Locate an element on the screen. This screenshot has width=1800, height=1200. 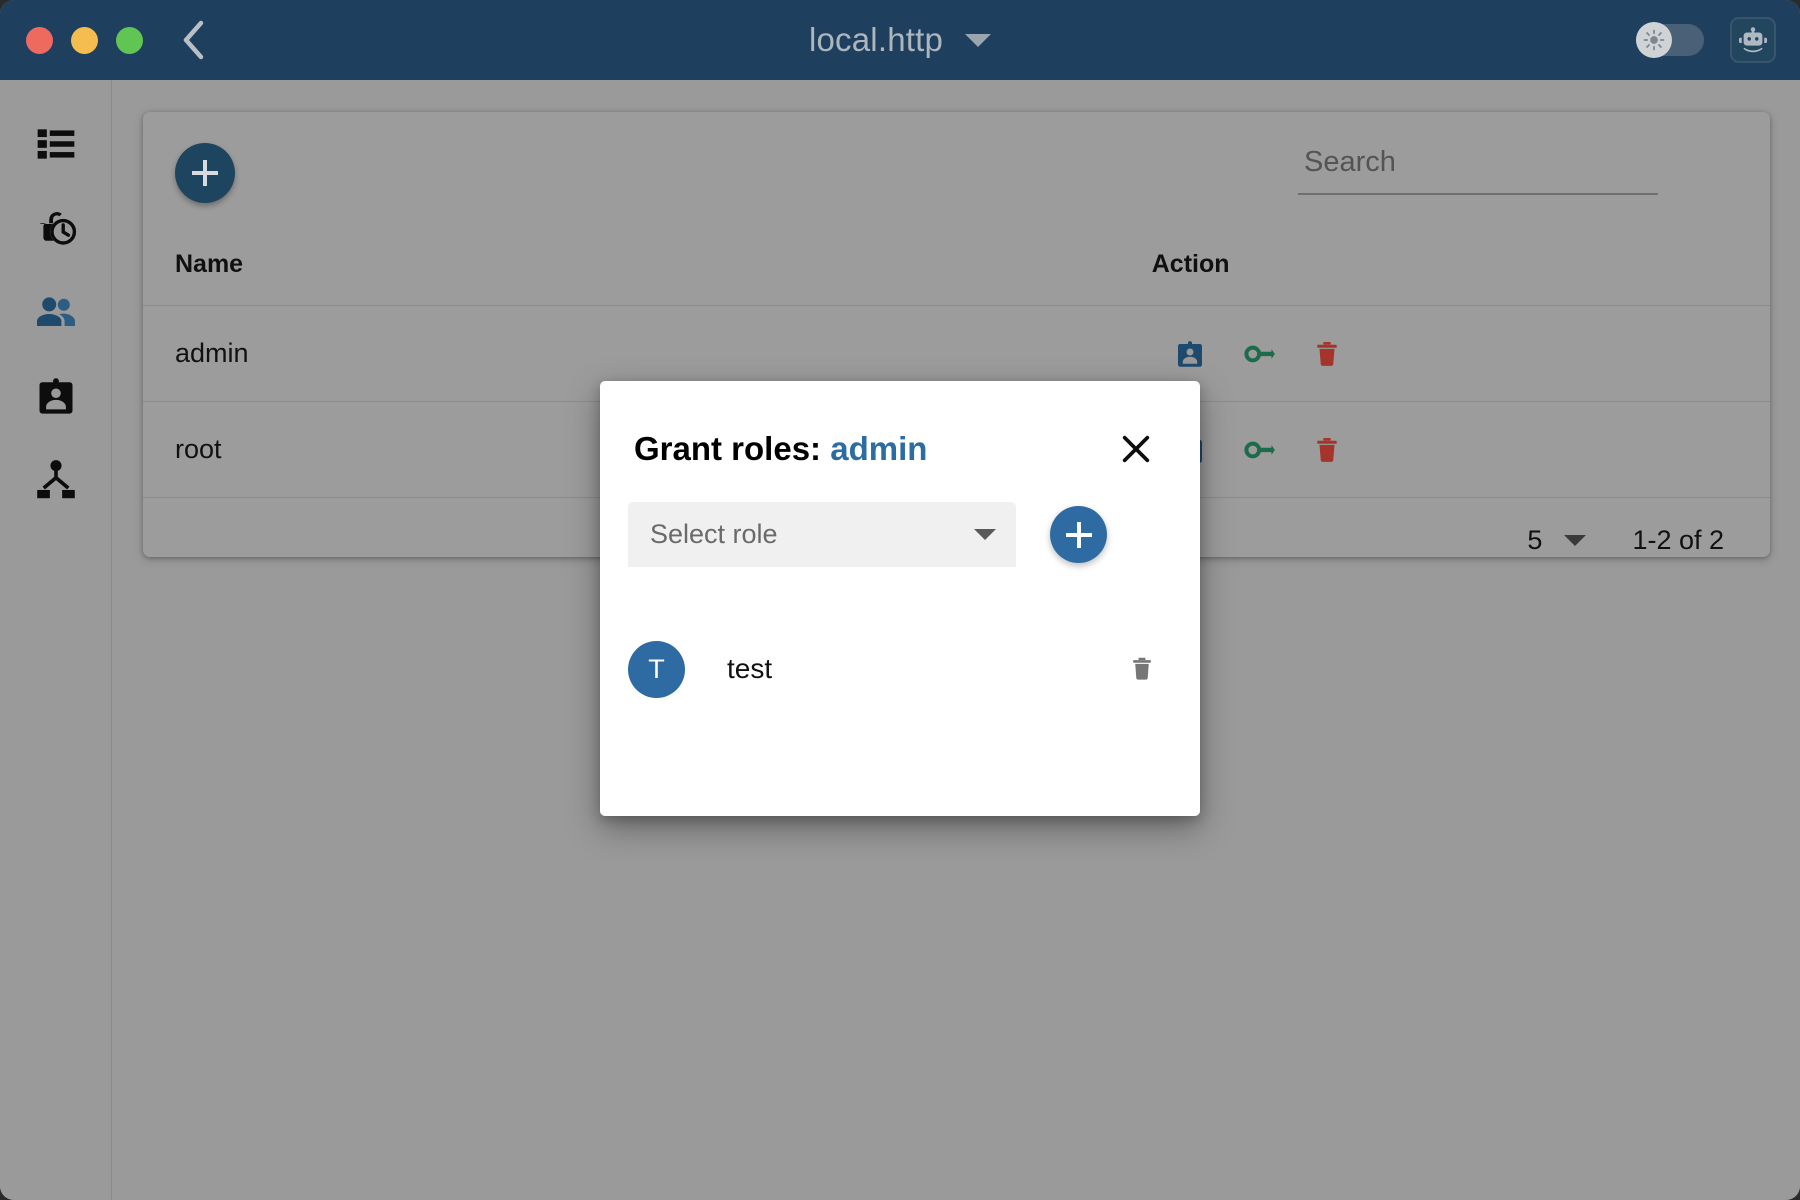
account-tree-icon is located at coordinates (56, 479).